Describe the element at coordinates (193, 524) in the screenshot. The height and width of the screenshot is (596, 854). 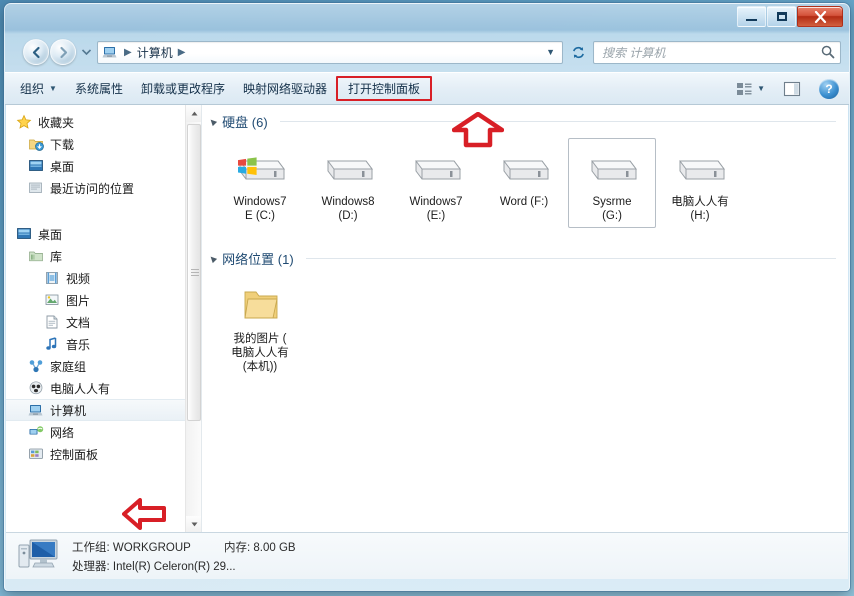
I see `scroll-down-button` at that location.